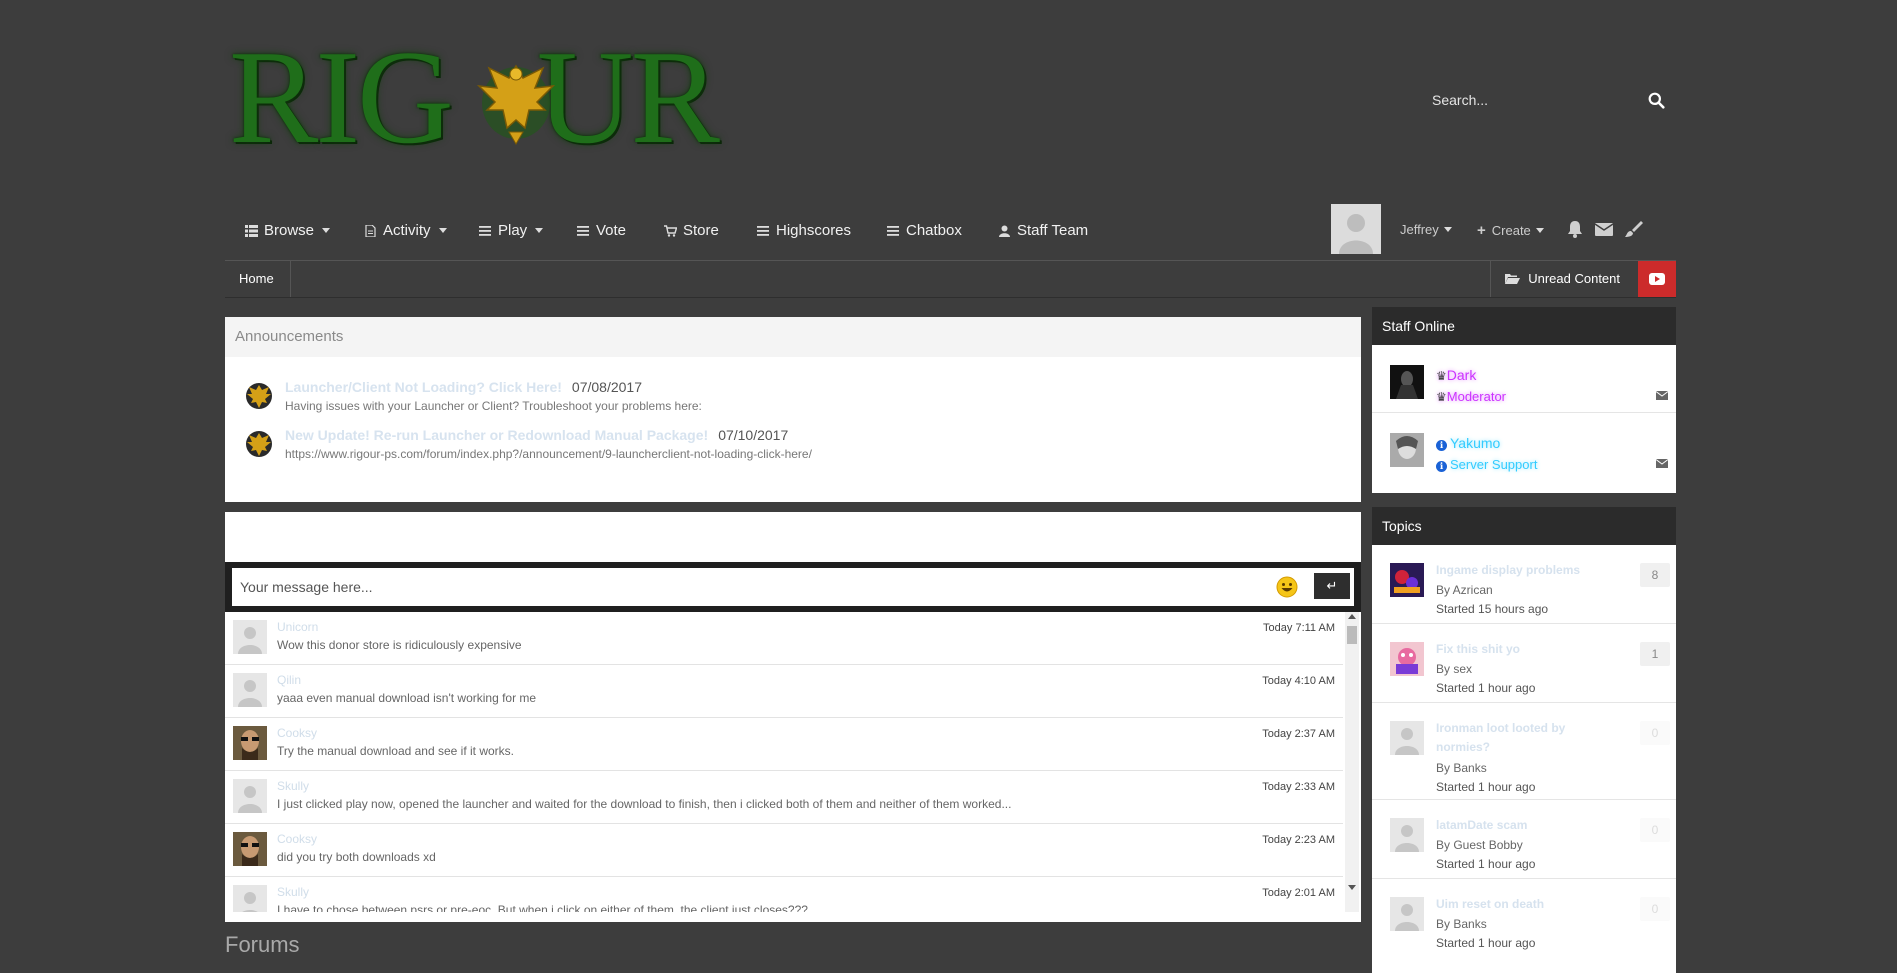 The height and width of the screenshot is (973, 1897). I want to click on chat-input-wrapper: ↵, so click(793, 587).